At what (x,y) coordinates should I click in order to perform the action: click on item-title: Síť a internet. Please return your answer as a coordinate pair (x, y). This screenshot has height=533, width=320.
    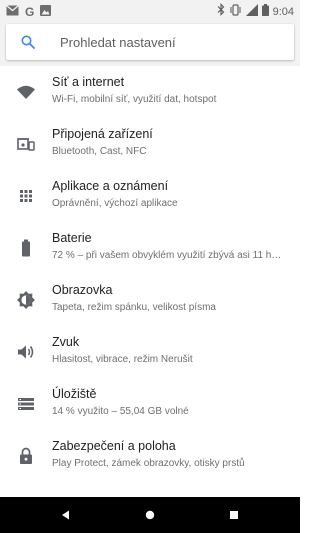
    Looking at the image, I should click on (88, 82).